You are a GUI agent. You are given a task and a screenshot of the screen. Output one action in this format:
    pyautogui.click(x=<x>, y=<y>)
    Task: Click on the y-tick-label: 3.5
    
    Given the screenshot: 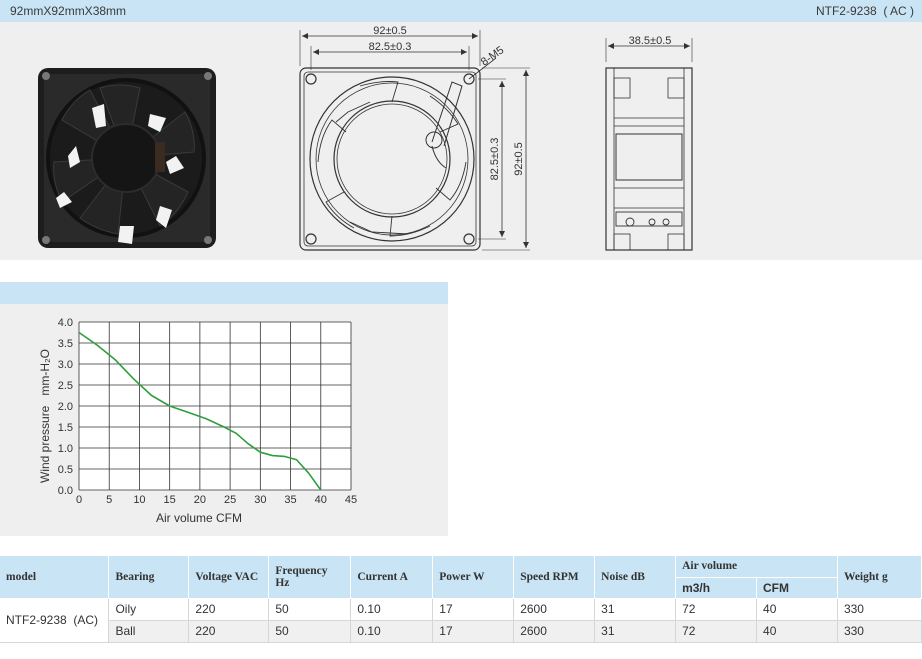 What is the action you would take?
    pyautogui.click(x=65, y=344)
    